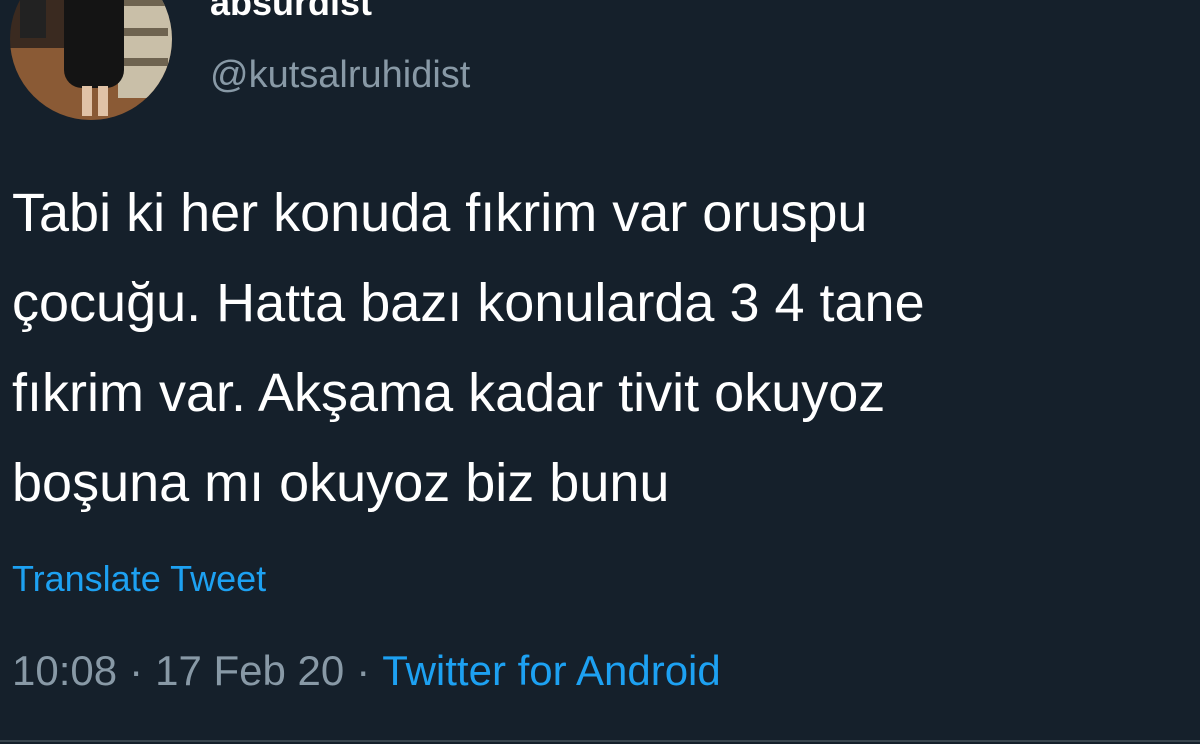 Image resolution: width=1200 pixels, height=744 pixels. Describe the element at coordinates (139, 579) in the screenshot. I see `translate-tweet-link: Translate Tweet` at that location.